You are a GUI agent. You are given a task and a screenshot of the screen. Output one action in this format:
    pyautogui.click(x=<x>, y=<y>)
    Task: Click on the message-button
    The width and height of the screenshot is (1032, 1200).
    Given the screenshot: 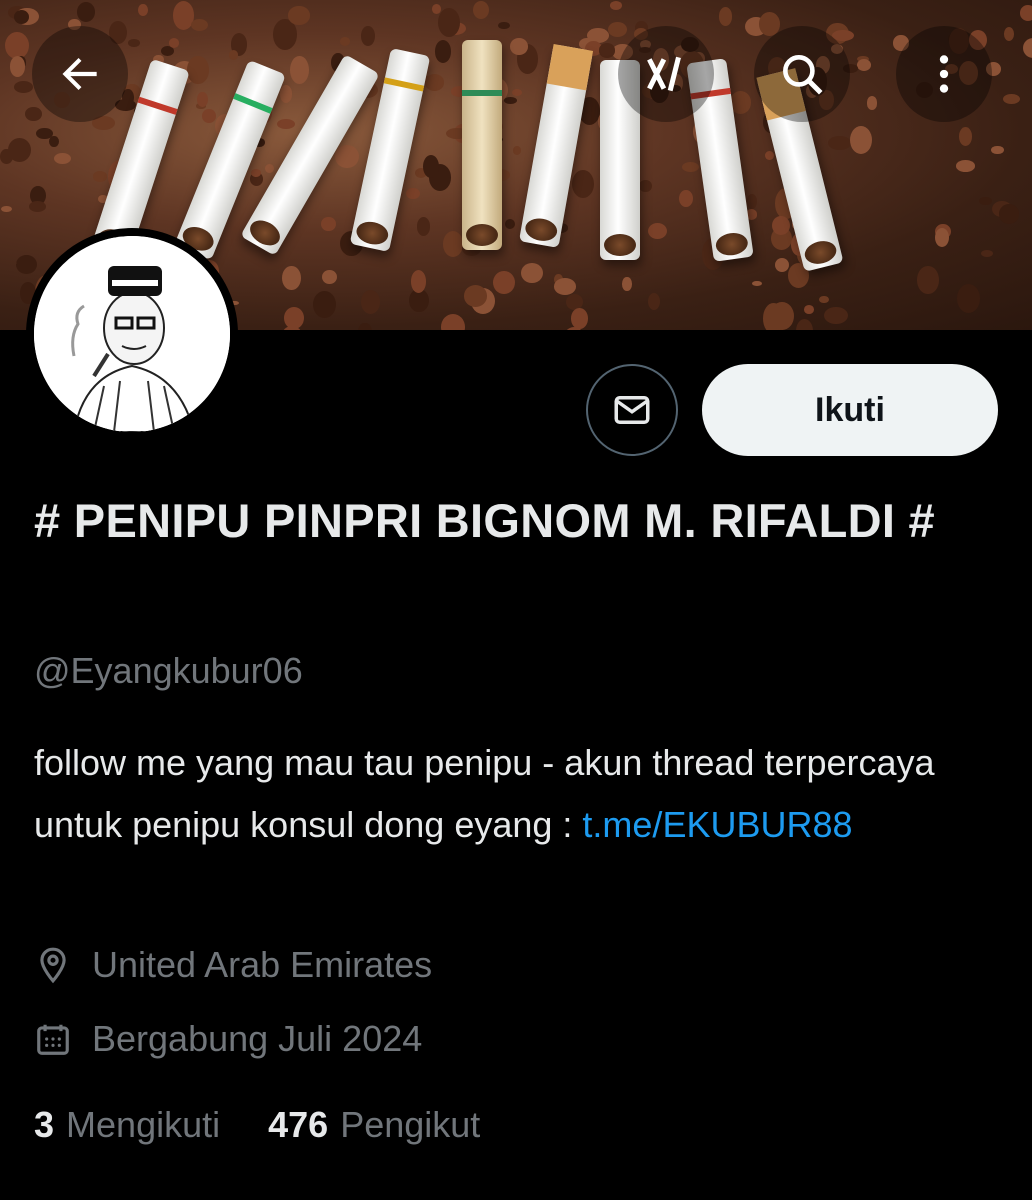 What is the action you would take?
    pyautogui.click(x=632, y=410)
    